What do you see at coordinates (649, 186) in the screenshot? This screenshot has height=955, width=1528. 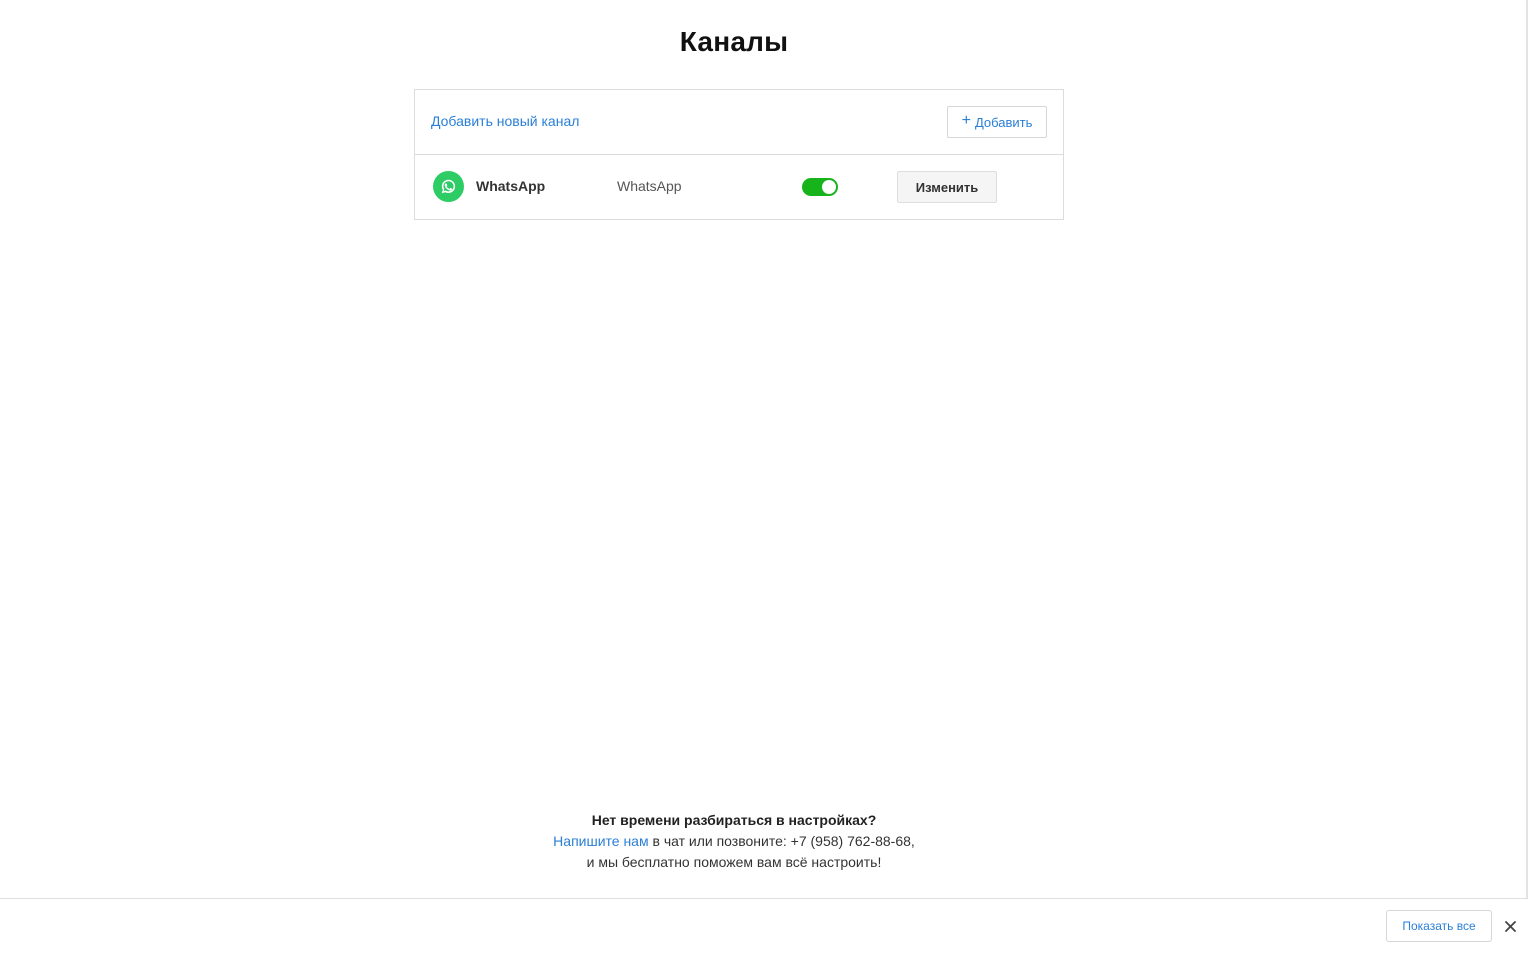 I see `channel-type: WhatsApp` at bounding box center [649, 186].